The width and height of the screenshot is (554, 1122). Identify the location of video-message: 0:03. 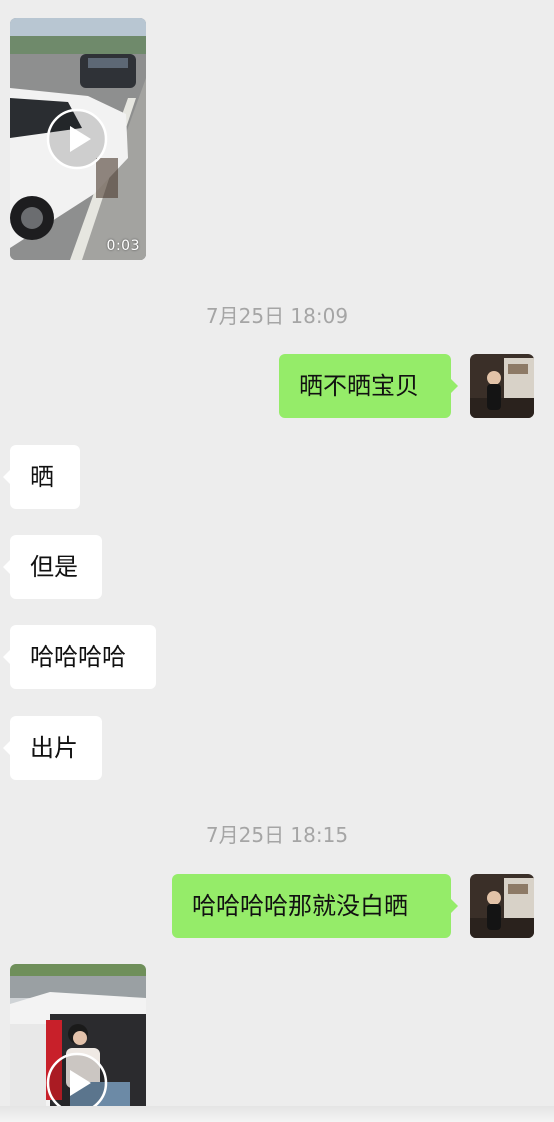
(78, 139).